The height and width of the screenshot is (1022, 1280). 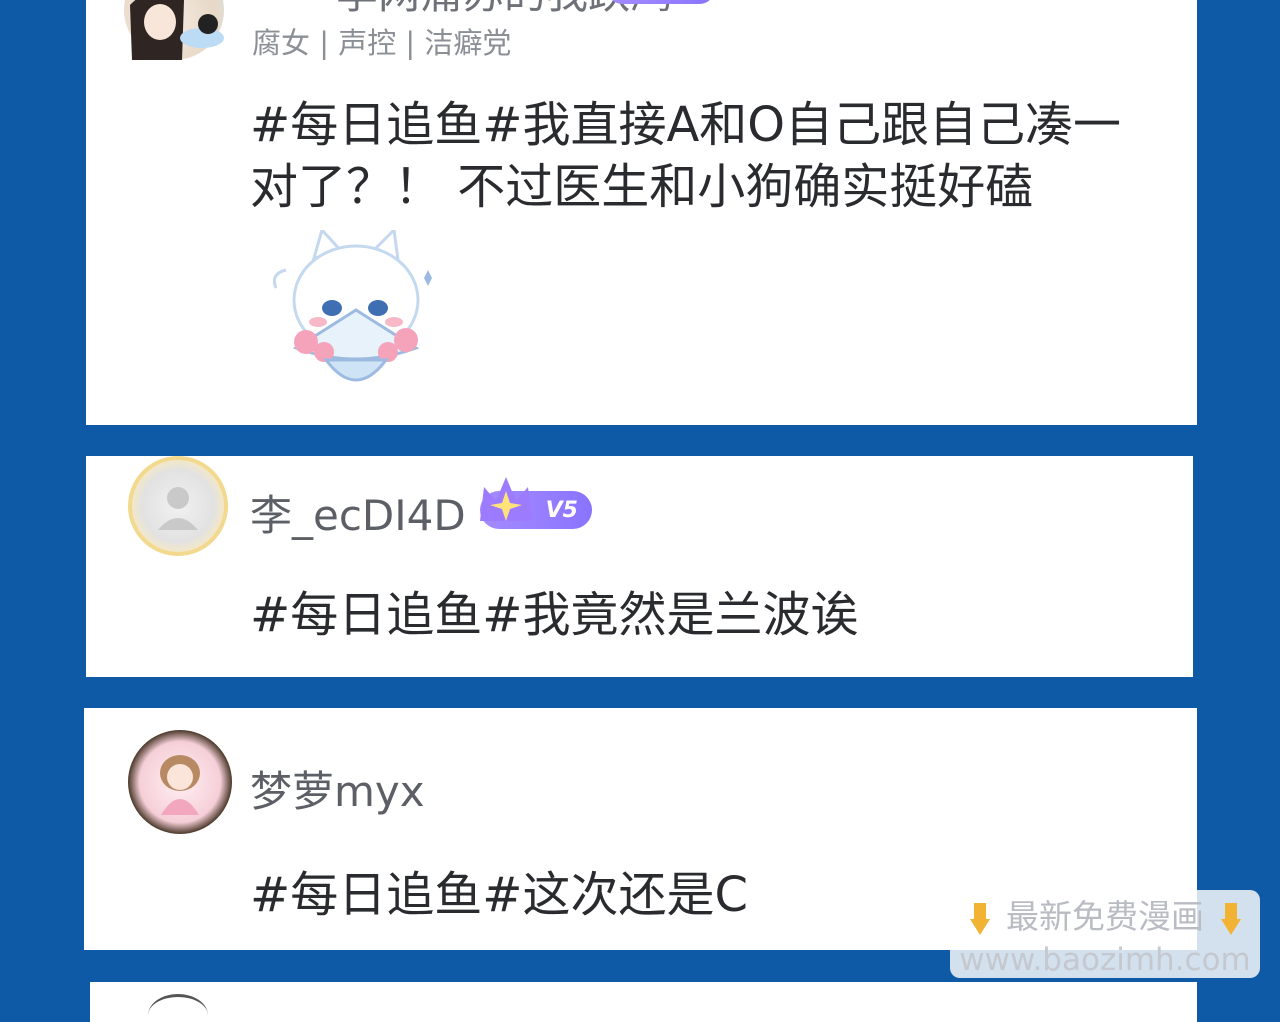 What do you see at coordinates (499, 895) in the screenshot?
I see `comment-text: #每日追鱼#这次还是C` at bounding box center [499, 895].